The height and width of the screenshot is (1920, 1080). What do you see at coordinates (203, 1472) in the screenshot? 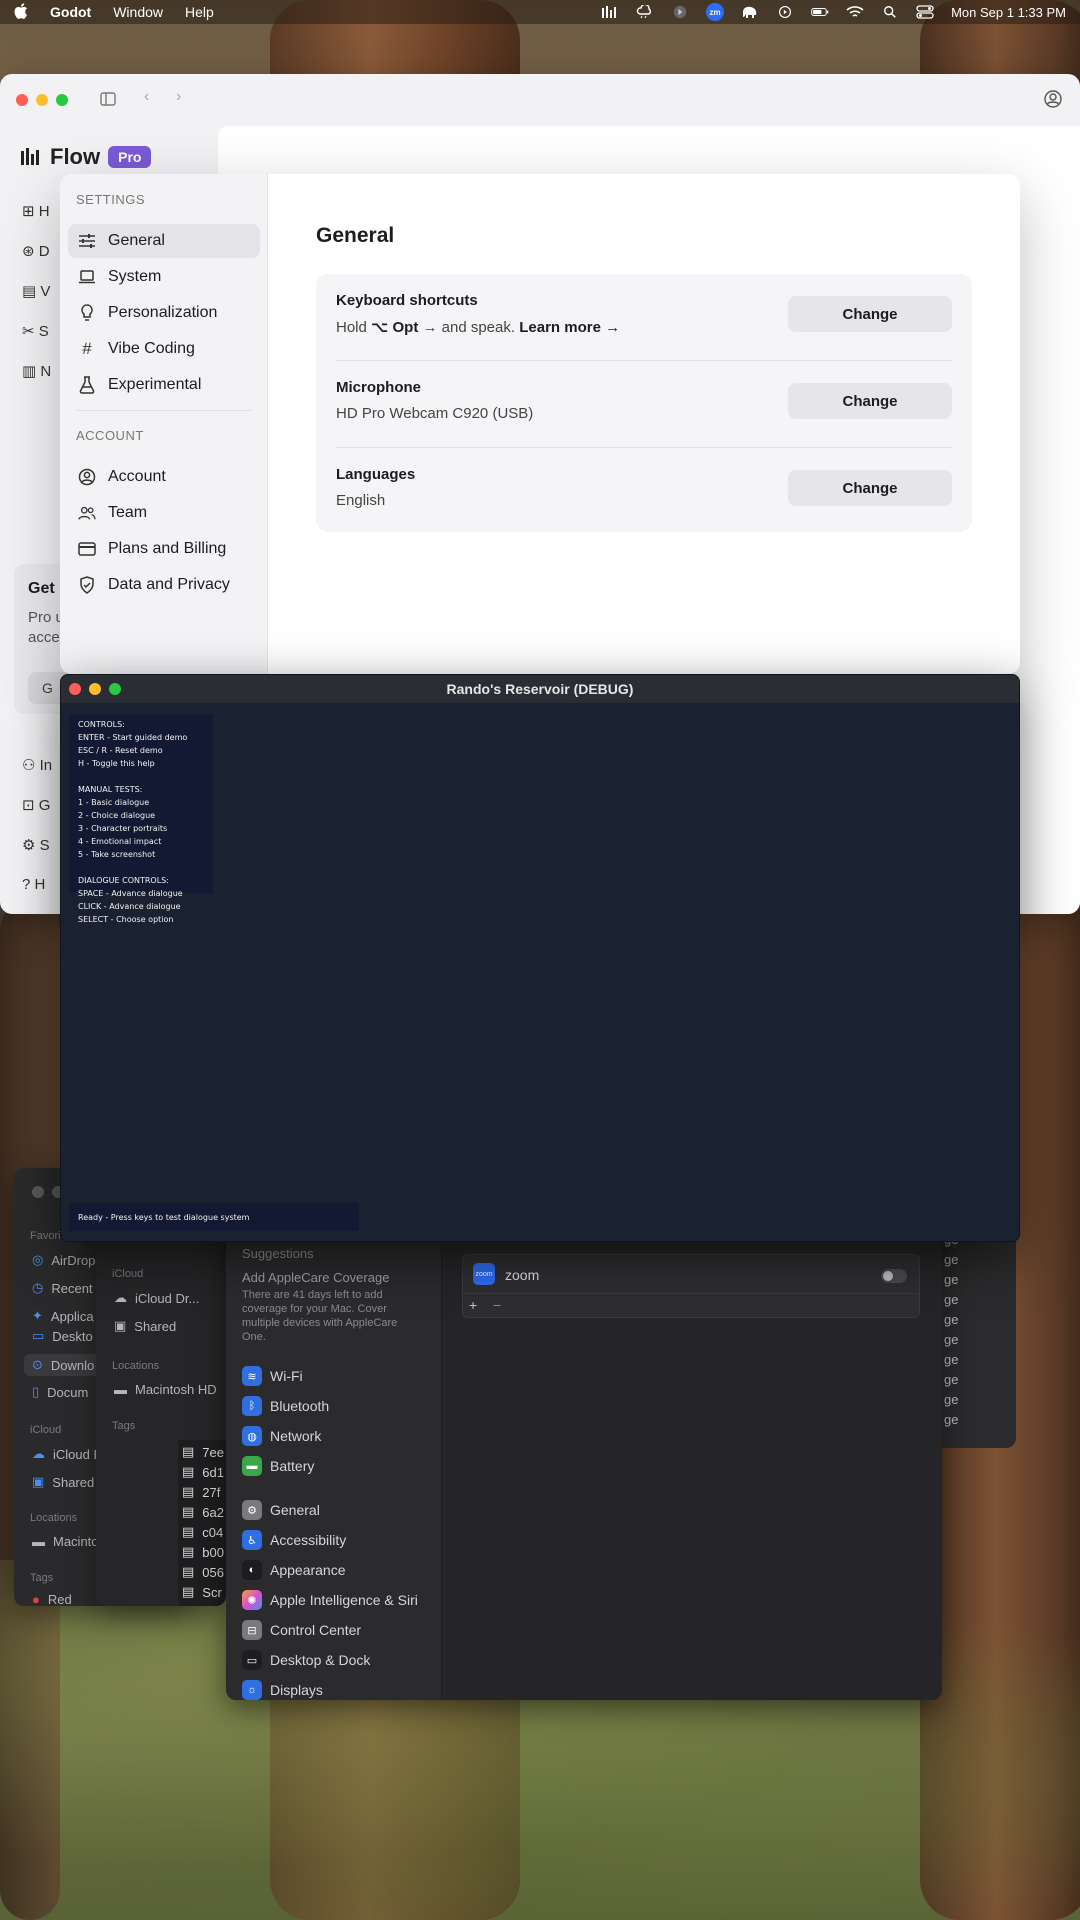
I see `list-item: ▤ 6d1` at bounding box center [203, 1472].